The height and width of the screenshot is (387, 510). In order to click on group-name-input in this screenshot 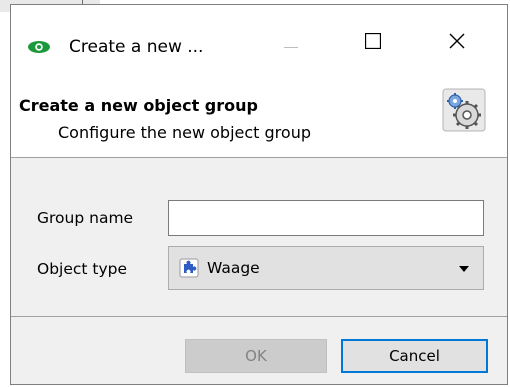, I will do `click(326, 218)`.